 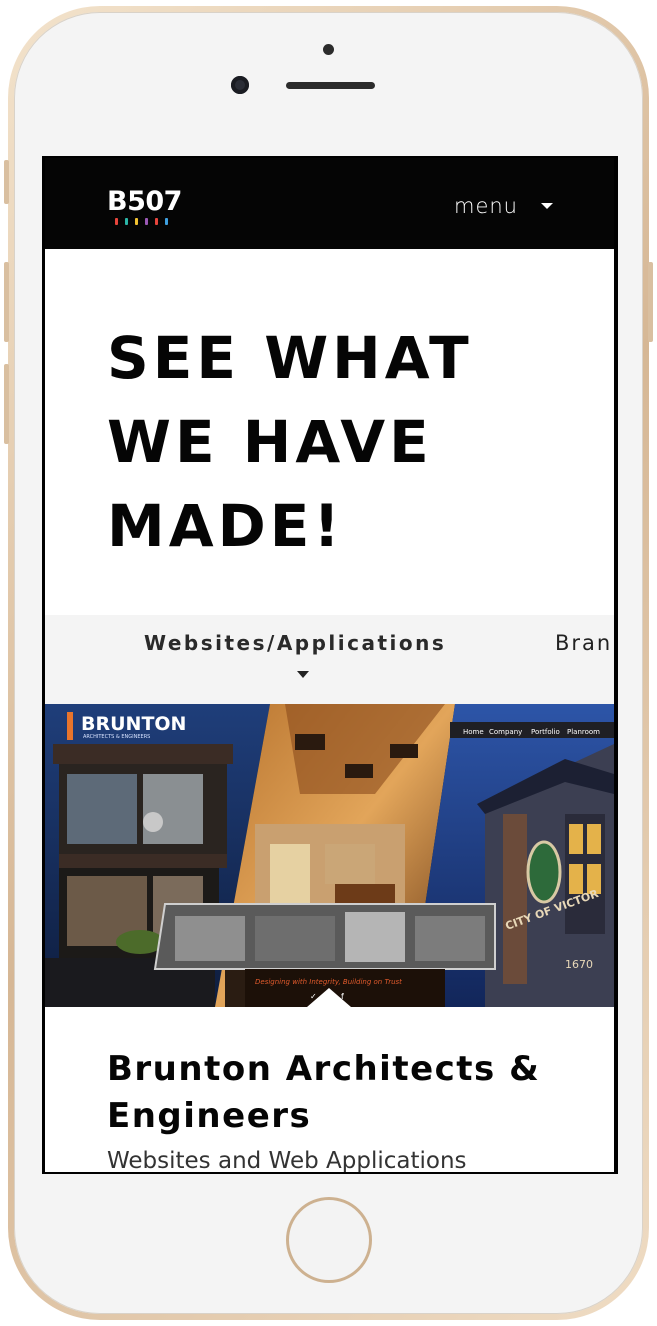 What do you see at coordinates (579, 964) in the screenshot?
I see `image-sign-number: 1670` at bounding box center [579, 964].